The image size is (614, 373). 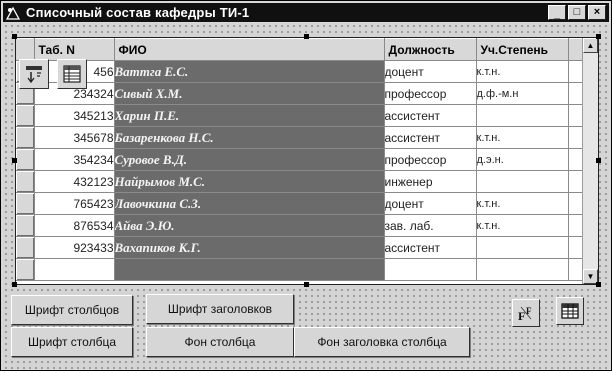 I want to click on cell-fio: Ваттга Е.С., so click(x=249, y=71).